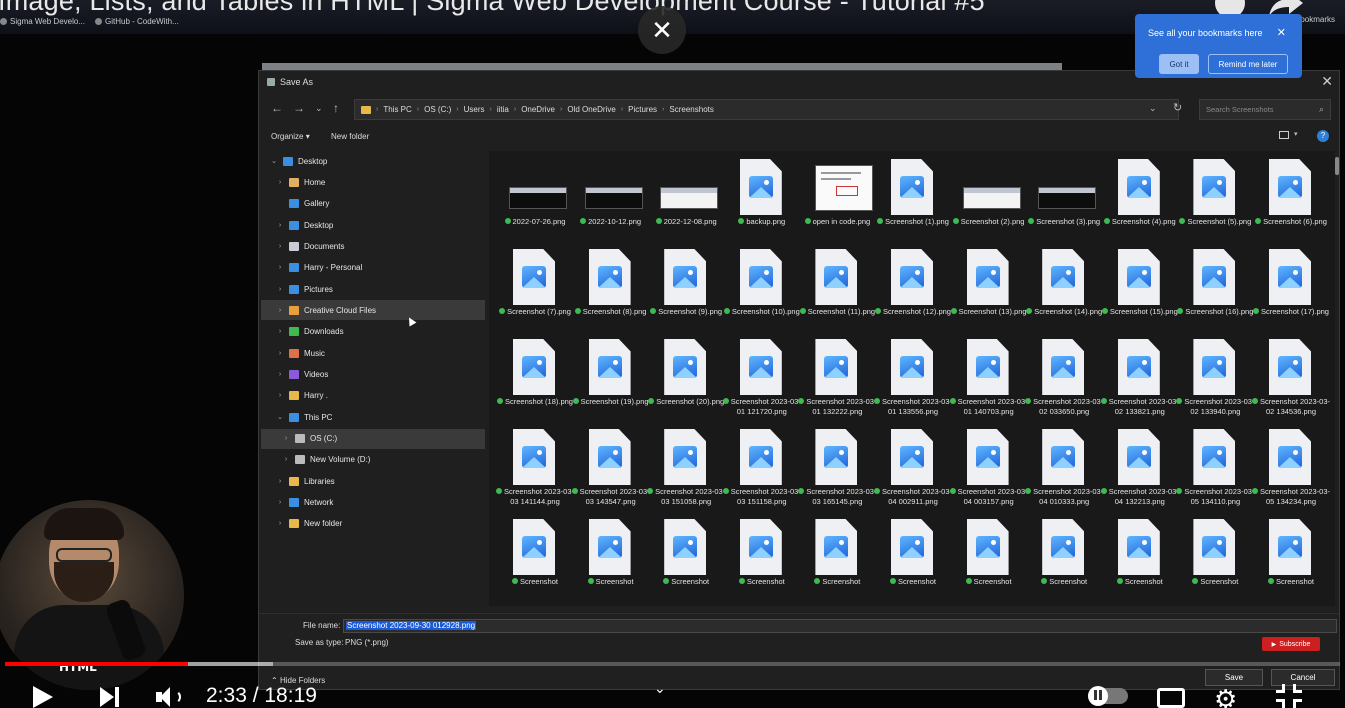 The width and height of the screenshot is (1345, 708). I want to click on file-name-field: Screenshot 2023-09-30 012928.png, so click(840, 626).